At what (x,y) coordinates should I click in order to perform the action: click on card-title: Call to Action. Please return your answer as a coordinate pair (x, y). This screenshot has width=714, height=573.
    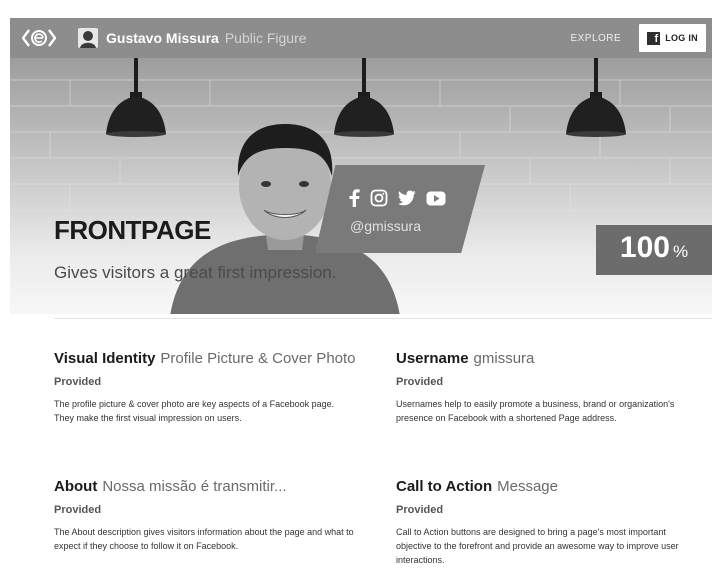
    Looking at the image, I should click on (444, 486).